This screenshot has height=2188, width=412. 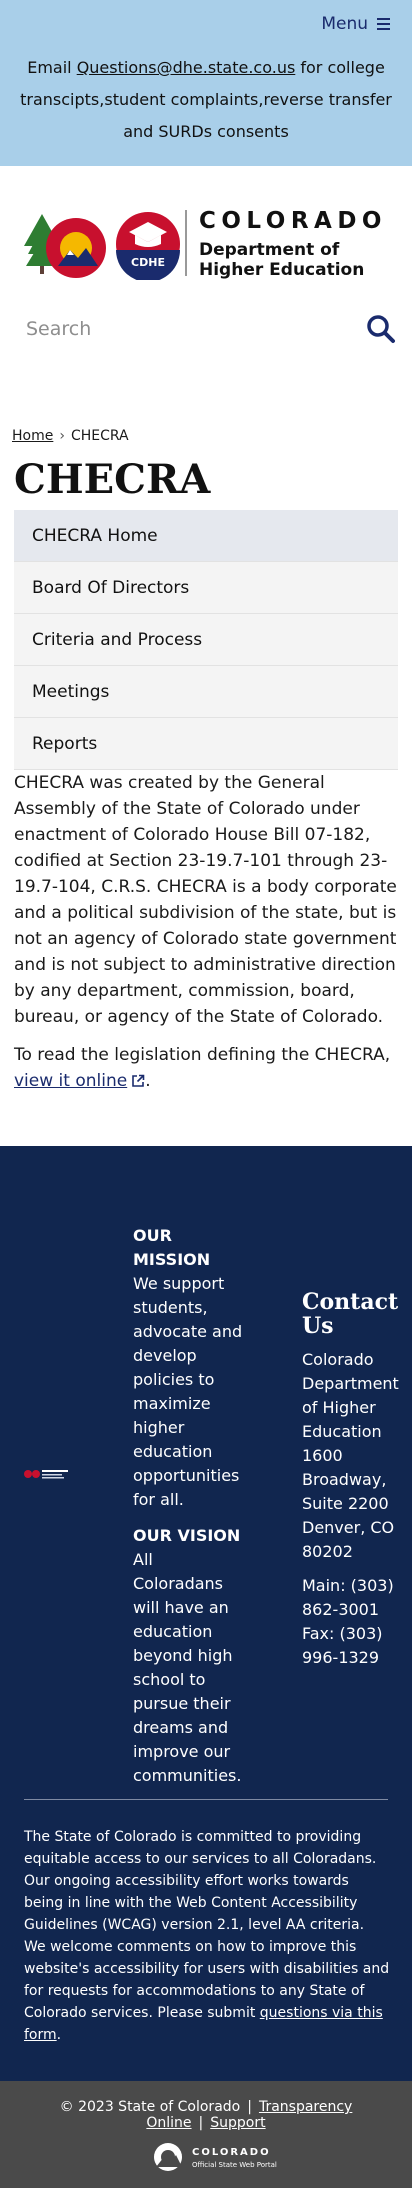 What do you see at coordinates (70, 1081) in the screenshot?
I see `view-it-online-link: view it online` at bounding box center [70, 1081].